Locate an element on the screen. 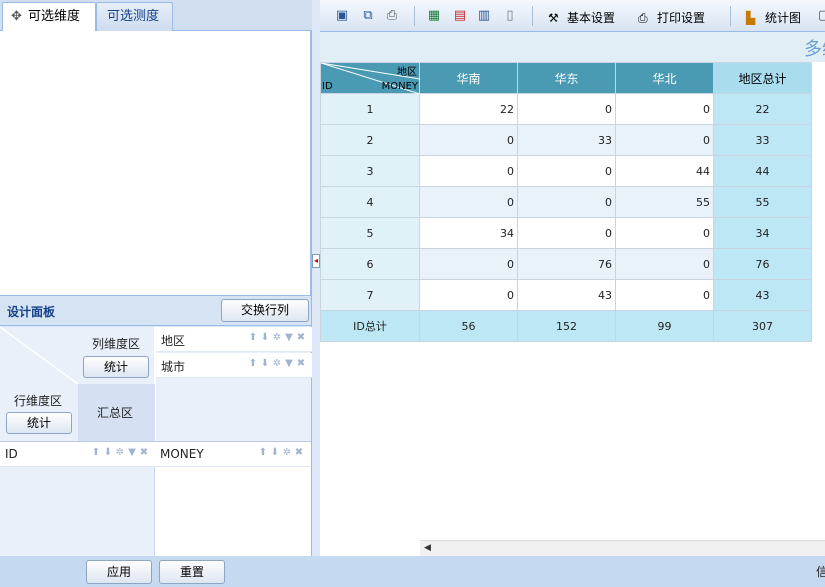  tab-measures: 可选测度 is located at coordinates (134, 16).